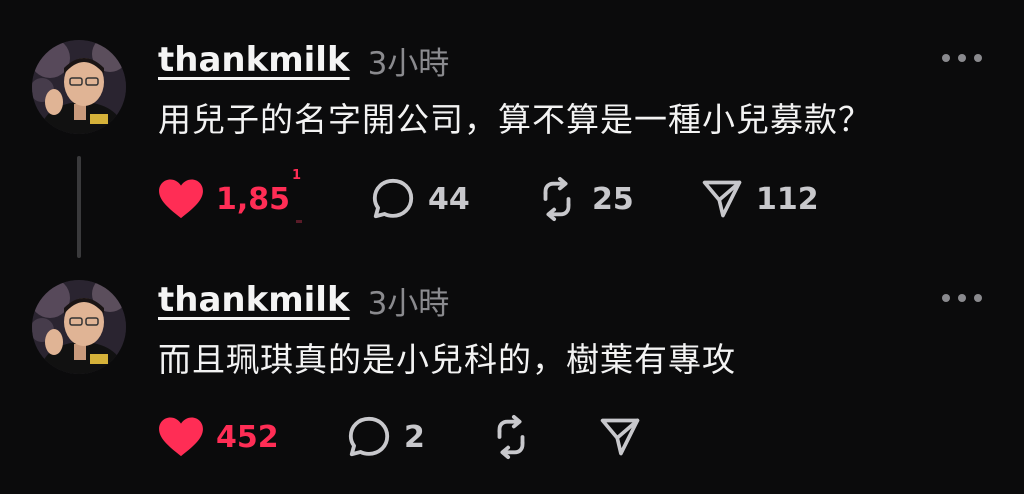  What do you see at coordinates (414, 437) in the screenshot?
I see `reply-count: 2` at bounding box center [414, 437].